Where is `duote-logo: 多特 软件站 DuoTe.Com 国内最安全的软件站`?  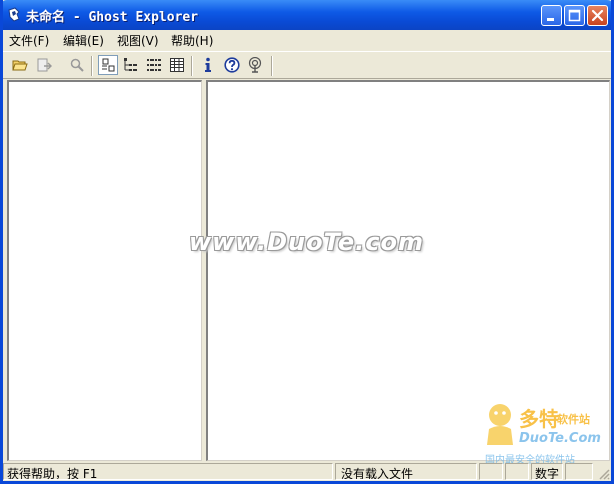 duote-logo: 多特 软件站 DuoTe.Com 国内最安全的软件站 is located at coordinates (546, 433).